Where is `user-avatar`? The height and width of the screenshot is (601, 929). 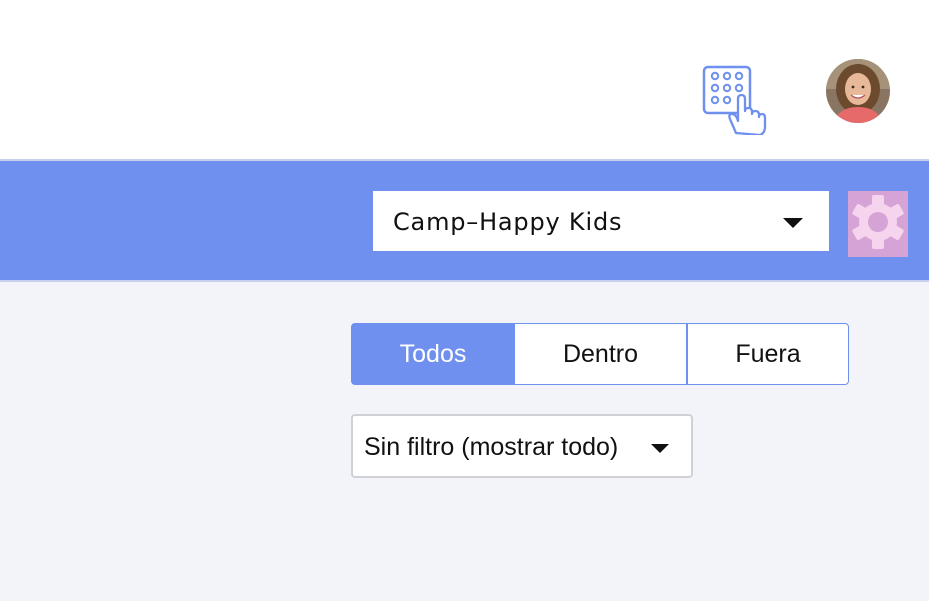
user-avatar is located at coordinates (858, 91).